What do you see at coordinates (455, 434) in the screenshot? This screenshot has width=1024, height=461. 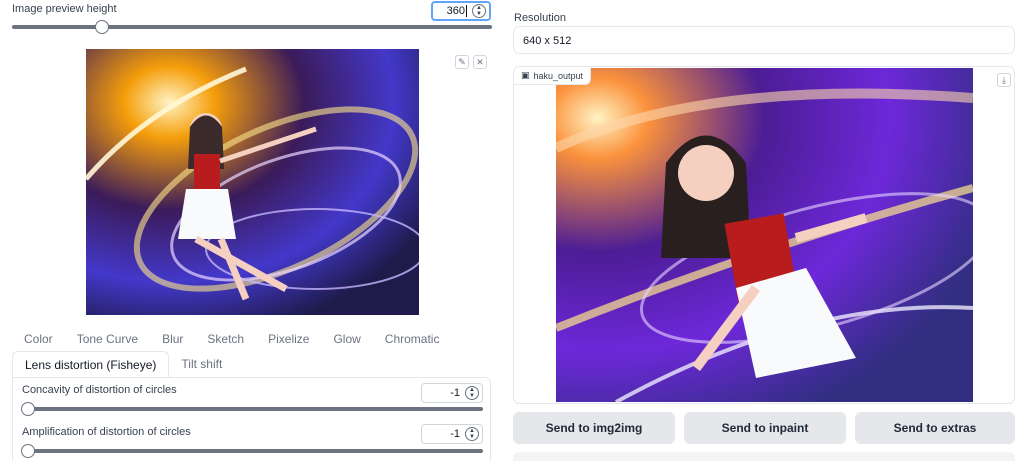 I see `amplification-value: -1` at bounding box center [455, 434].